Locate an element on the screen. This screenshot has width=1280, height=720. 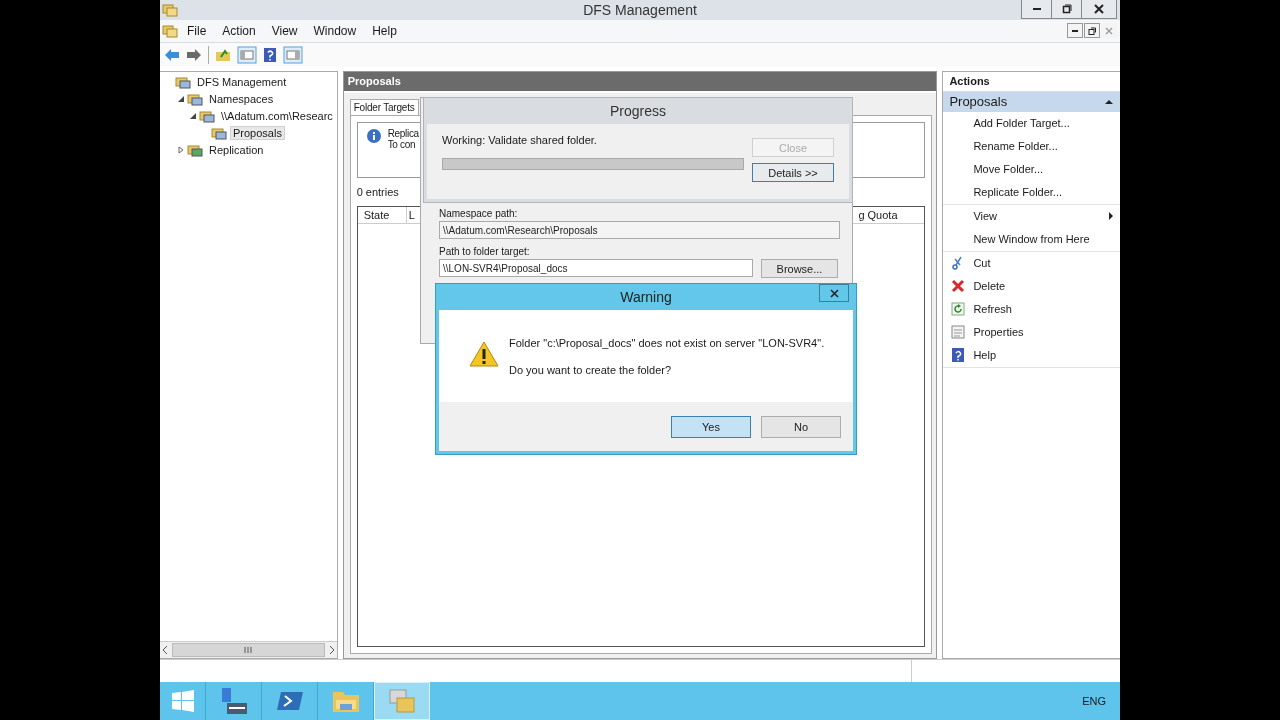
properties-icon is located at coordinates (958, 332).